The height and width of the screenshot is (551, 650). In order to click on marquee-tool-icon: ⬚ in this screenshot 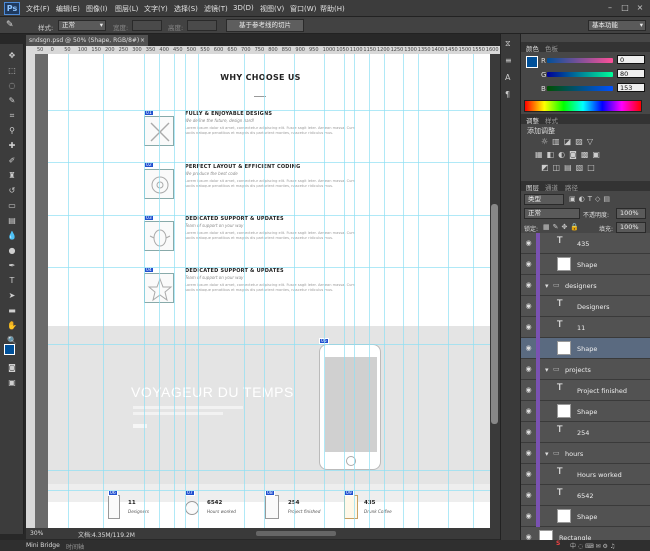, I will do `click(12, 71)`.